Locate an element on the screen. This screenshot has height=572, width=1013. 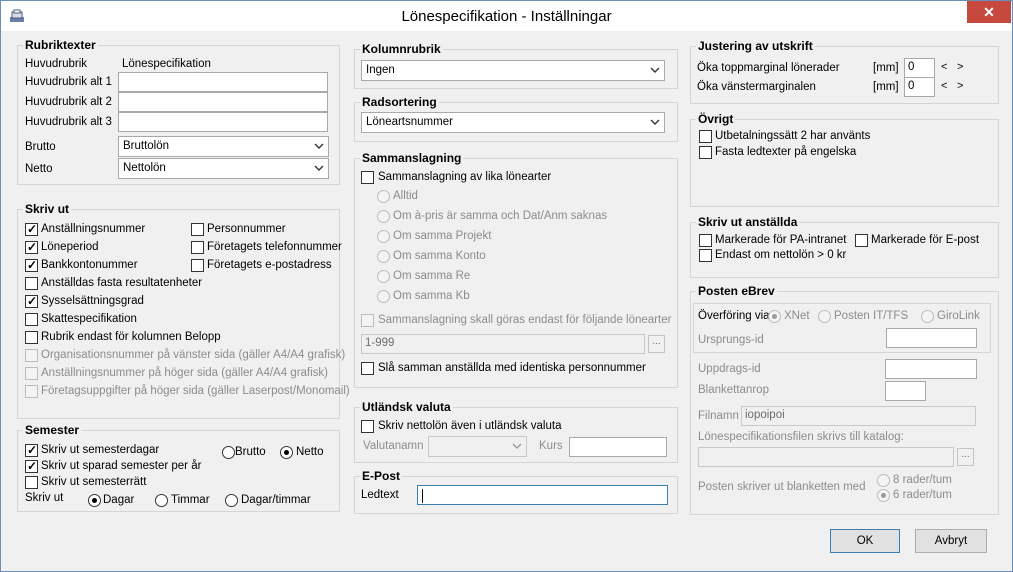
semester-item-0-checkbox: ✓ is located at coordinates (31, 450).